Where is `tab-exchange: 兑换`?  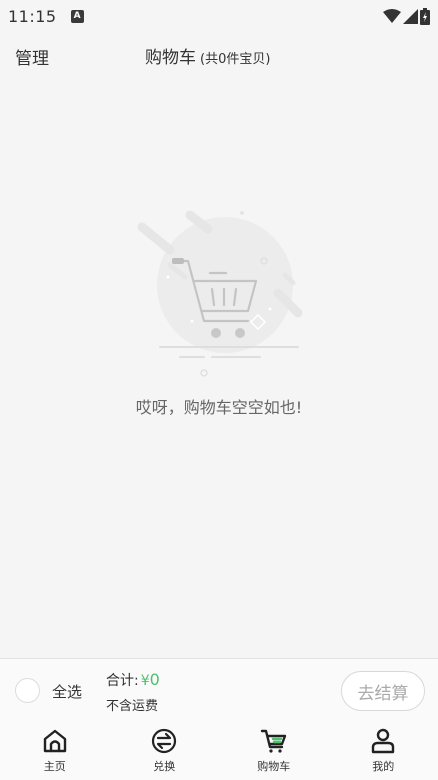 tab-exchange: 兑换 is located at coordinates (165, 750).